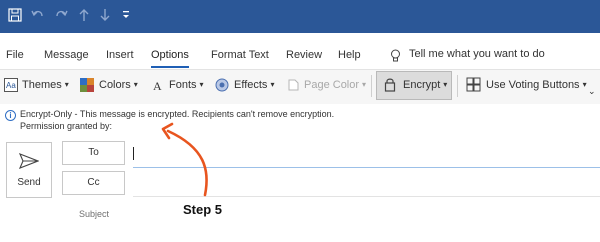 The height and width of the screenshot is (242, 600). What do you see at coordinates (203, 209) in the screenshot?
I see `step-label: Step 5` at bounding box center [203, 209].